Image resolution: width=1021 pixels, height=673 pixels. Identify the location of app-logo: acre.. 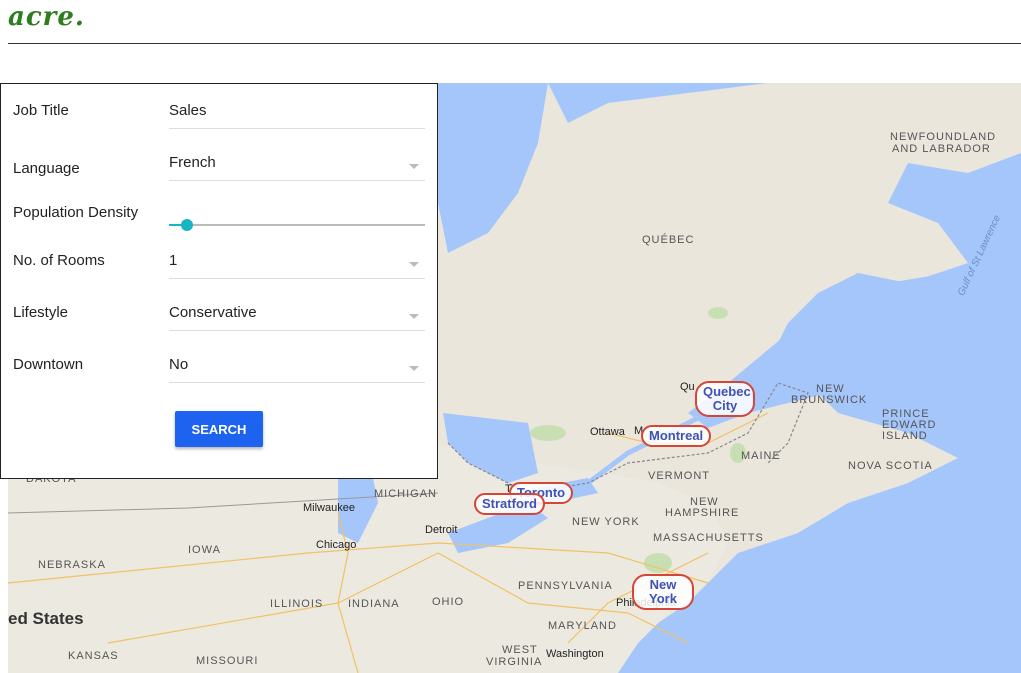
(46, 17).